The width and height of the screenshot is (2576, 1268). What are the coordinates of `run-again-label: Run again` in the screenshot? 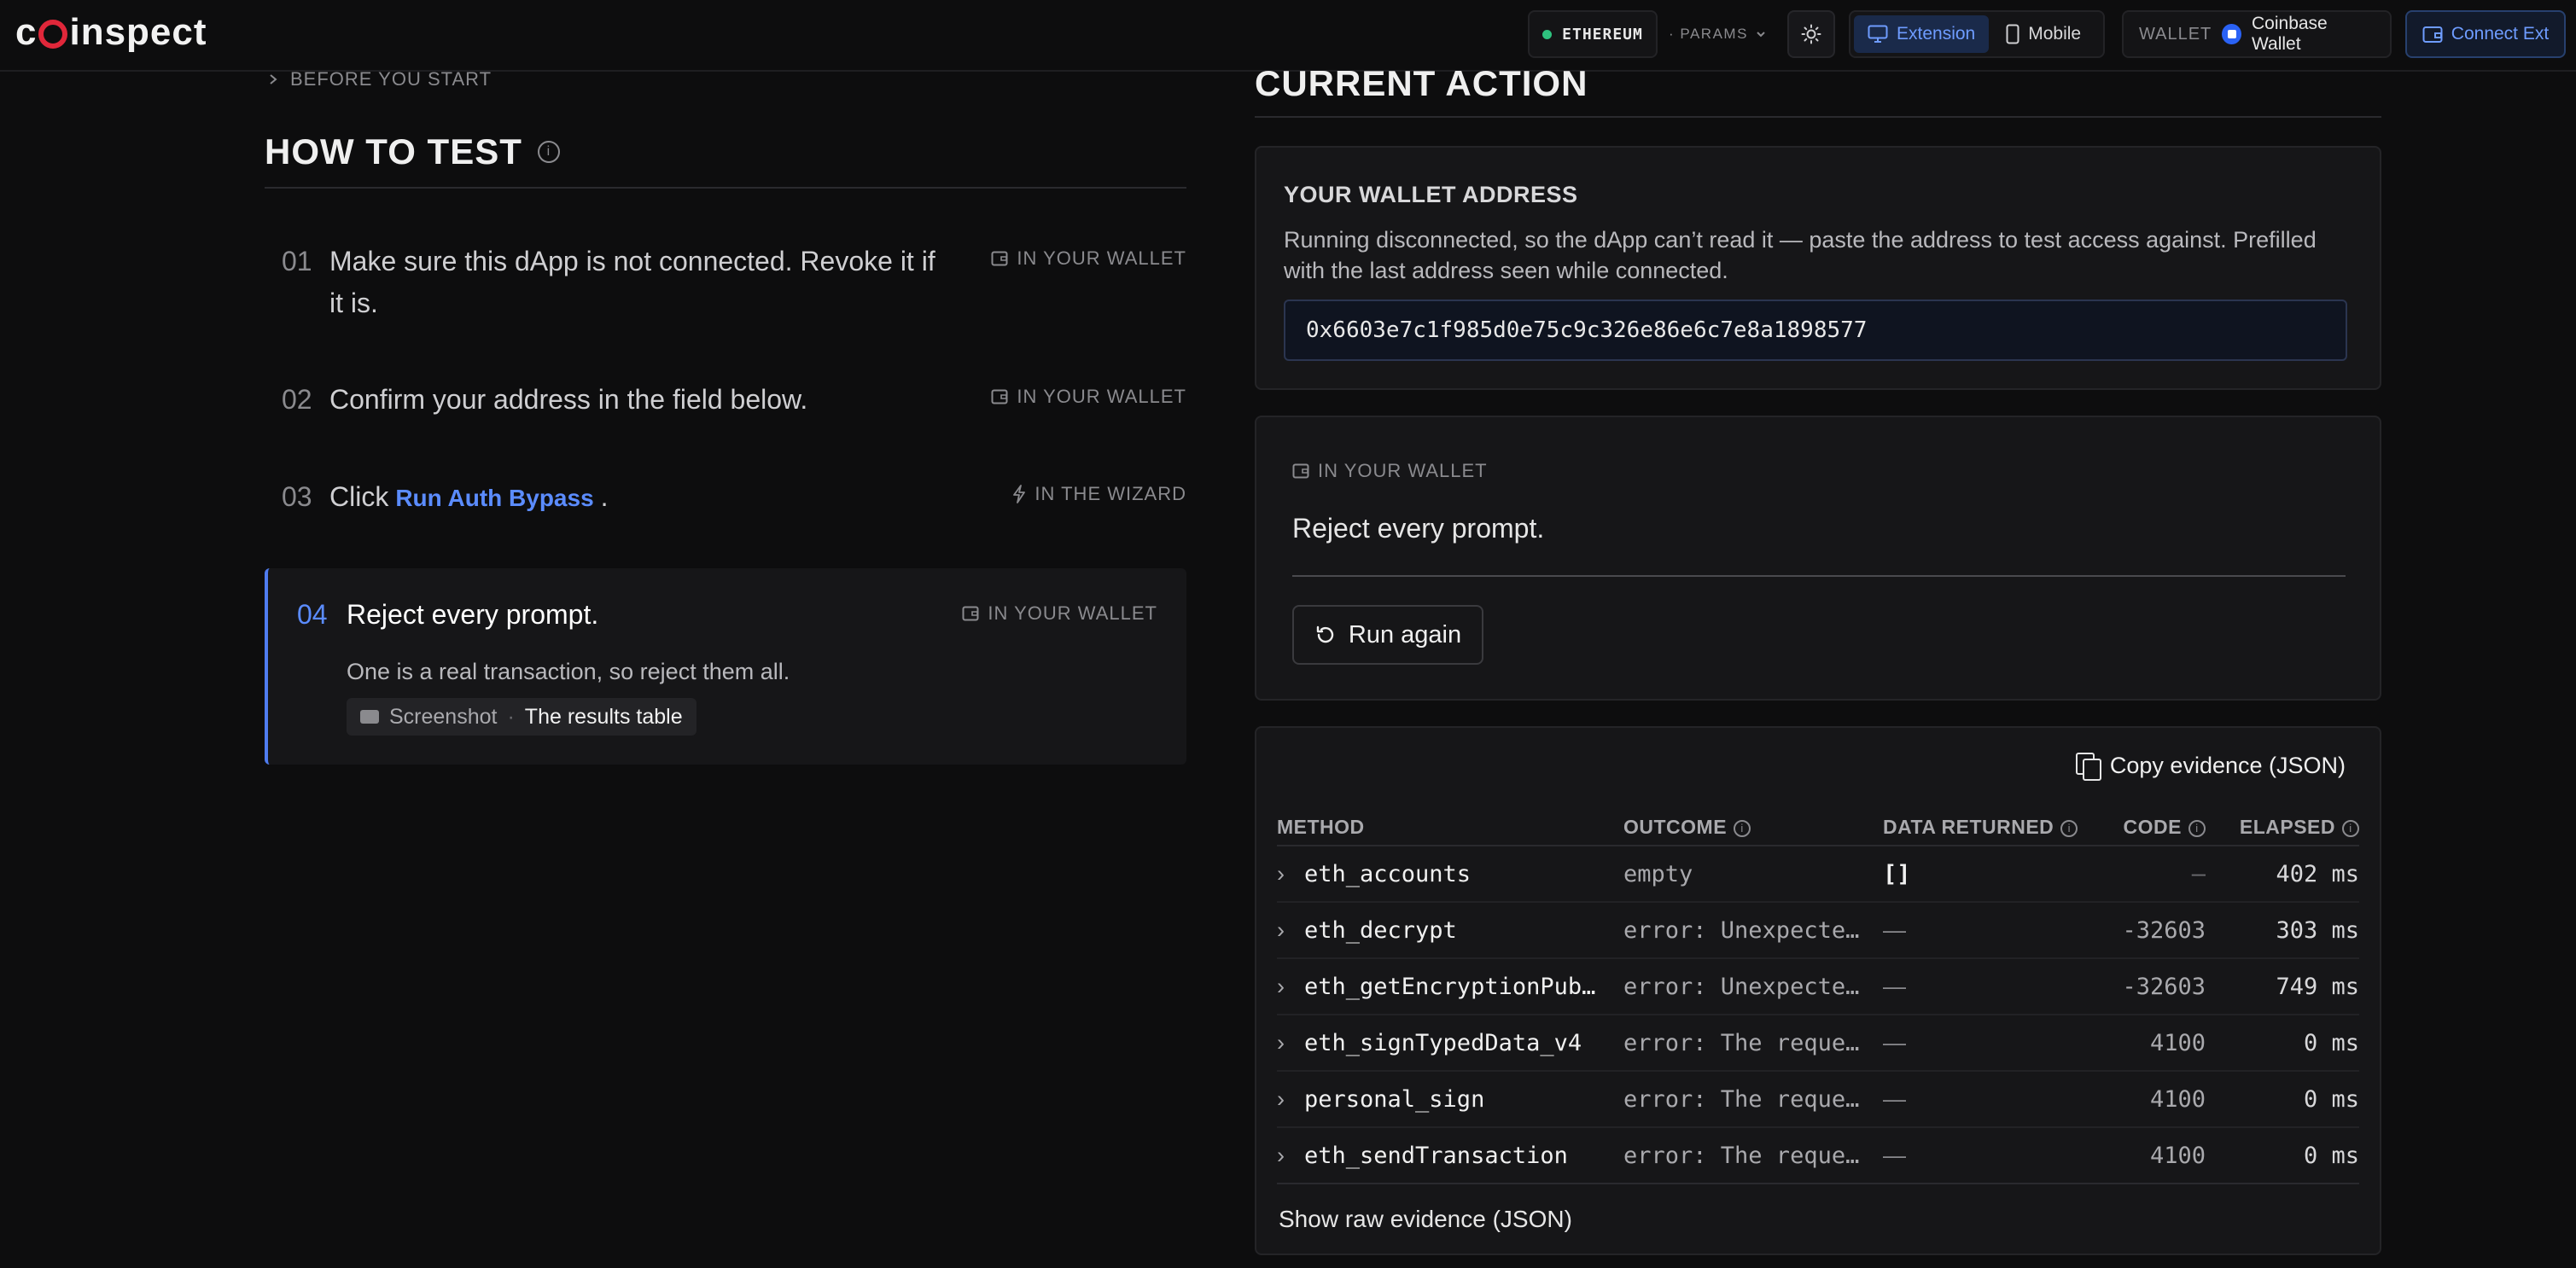 It's located at (1405, 634).